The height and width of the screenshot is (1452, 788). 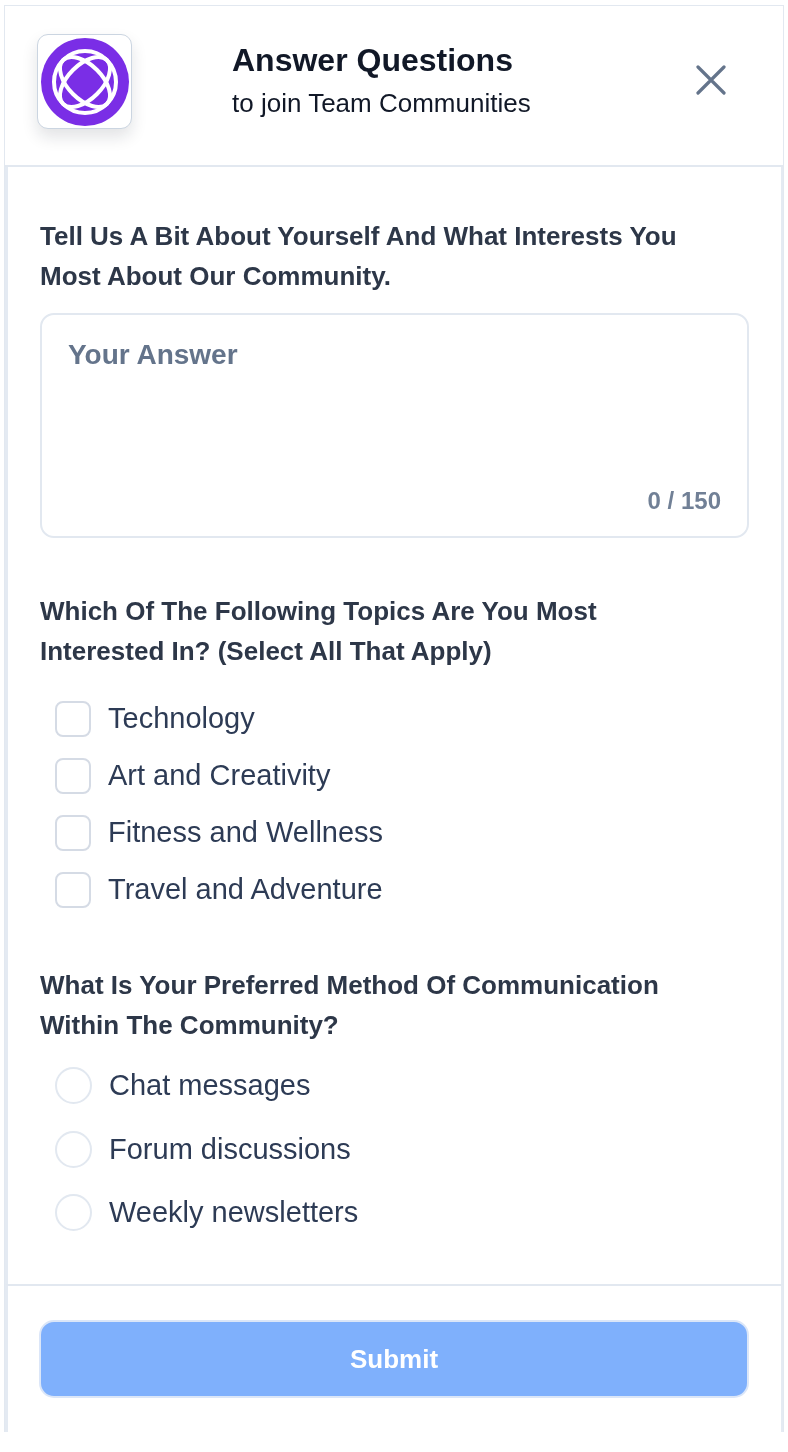 I want to click on option-label: Weekly newsletters, so click(x=234, y=1213).